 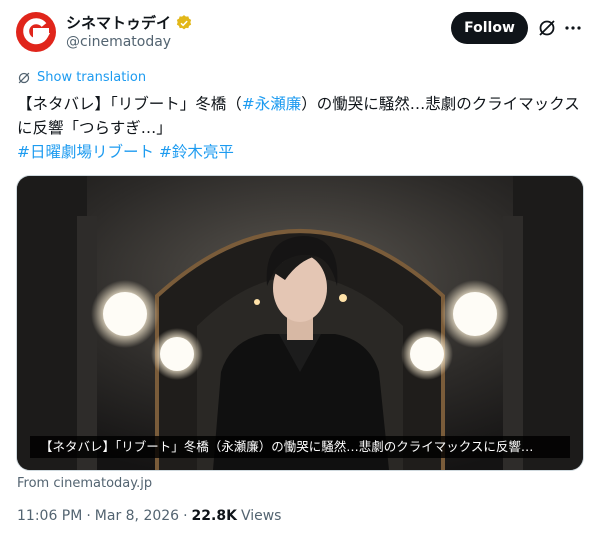 I want to click on show-translation-link: Show translation, so click(x=81, y=77).